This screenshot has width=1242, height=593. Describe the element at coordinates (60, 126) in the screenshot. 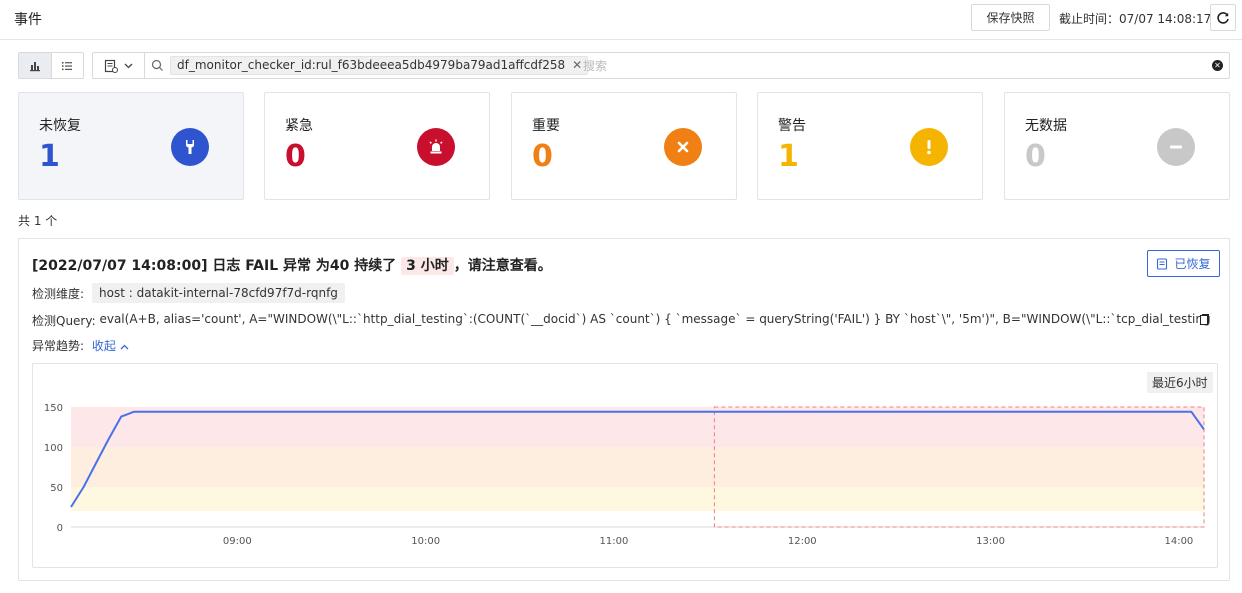

I see `stat-label: 未恢复` at that location.